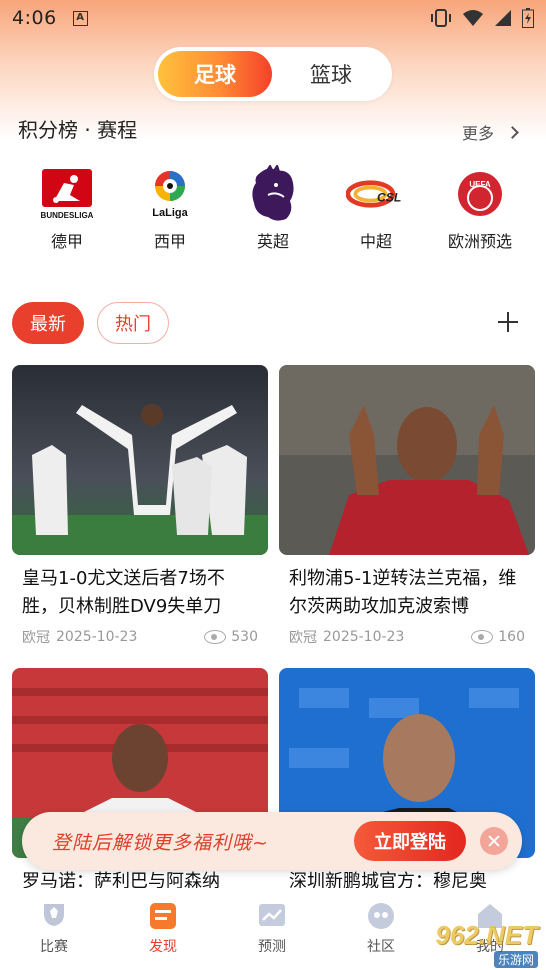 This screenshot has width=546, height=970. What do you see at coordinates (67, 215) in the screenshot?
I see `svg-text: BUNDESLIGA` at bounding box center [67, 215].